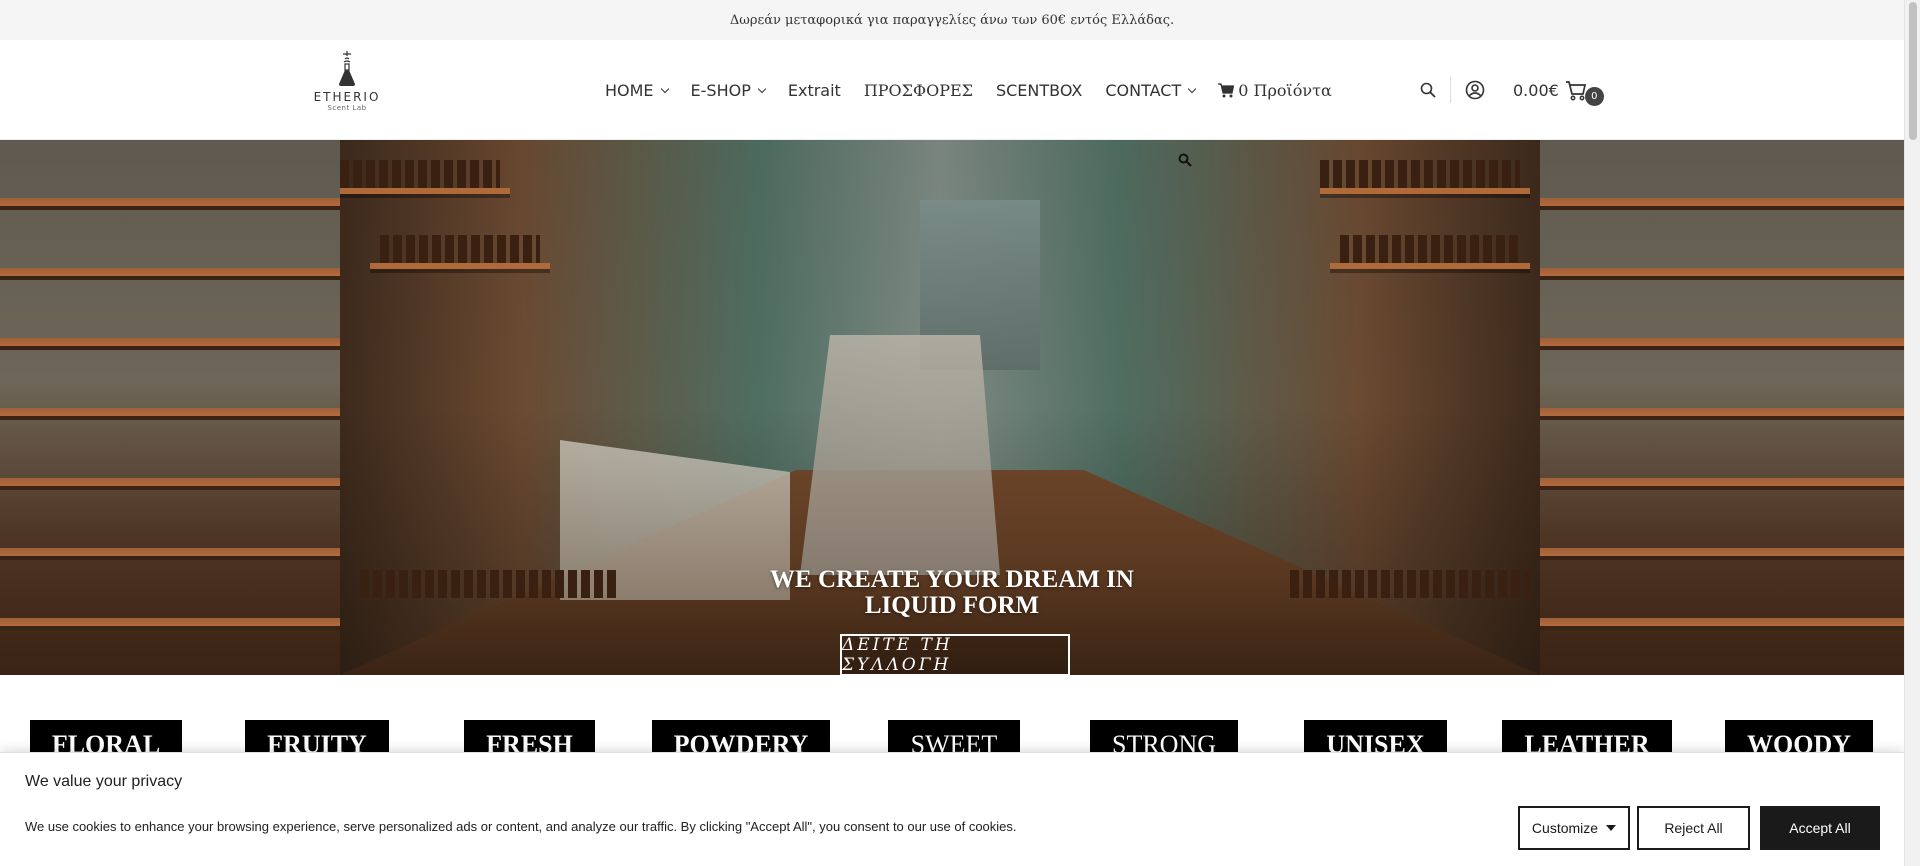 The height and width of the screenshot is (866, 1920). Describe the element at coordinates (170, 407) in the screenshot. I see `hero-shelves-left` at that location.